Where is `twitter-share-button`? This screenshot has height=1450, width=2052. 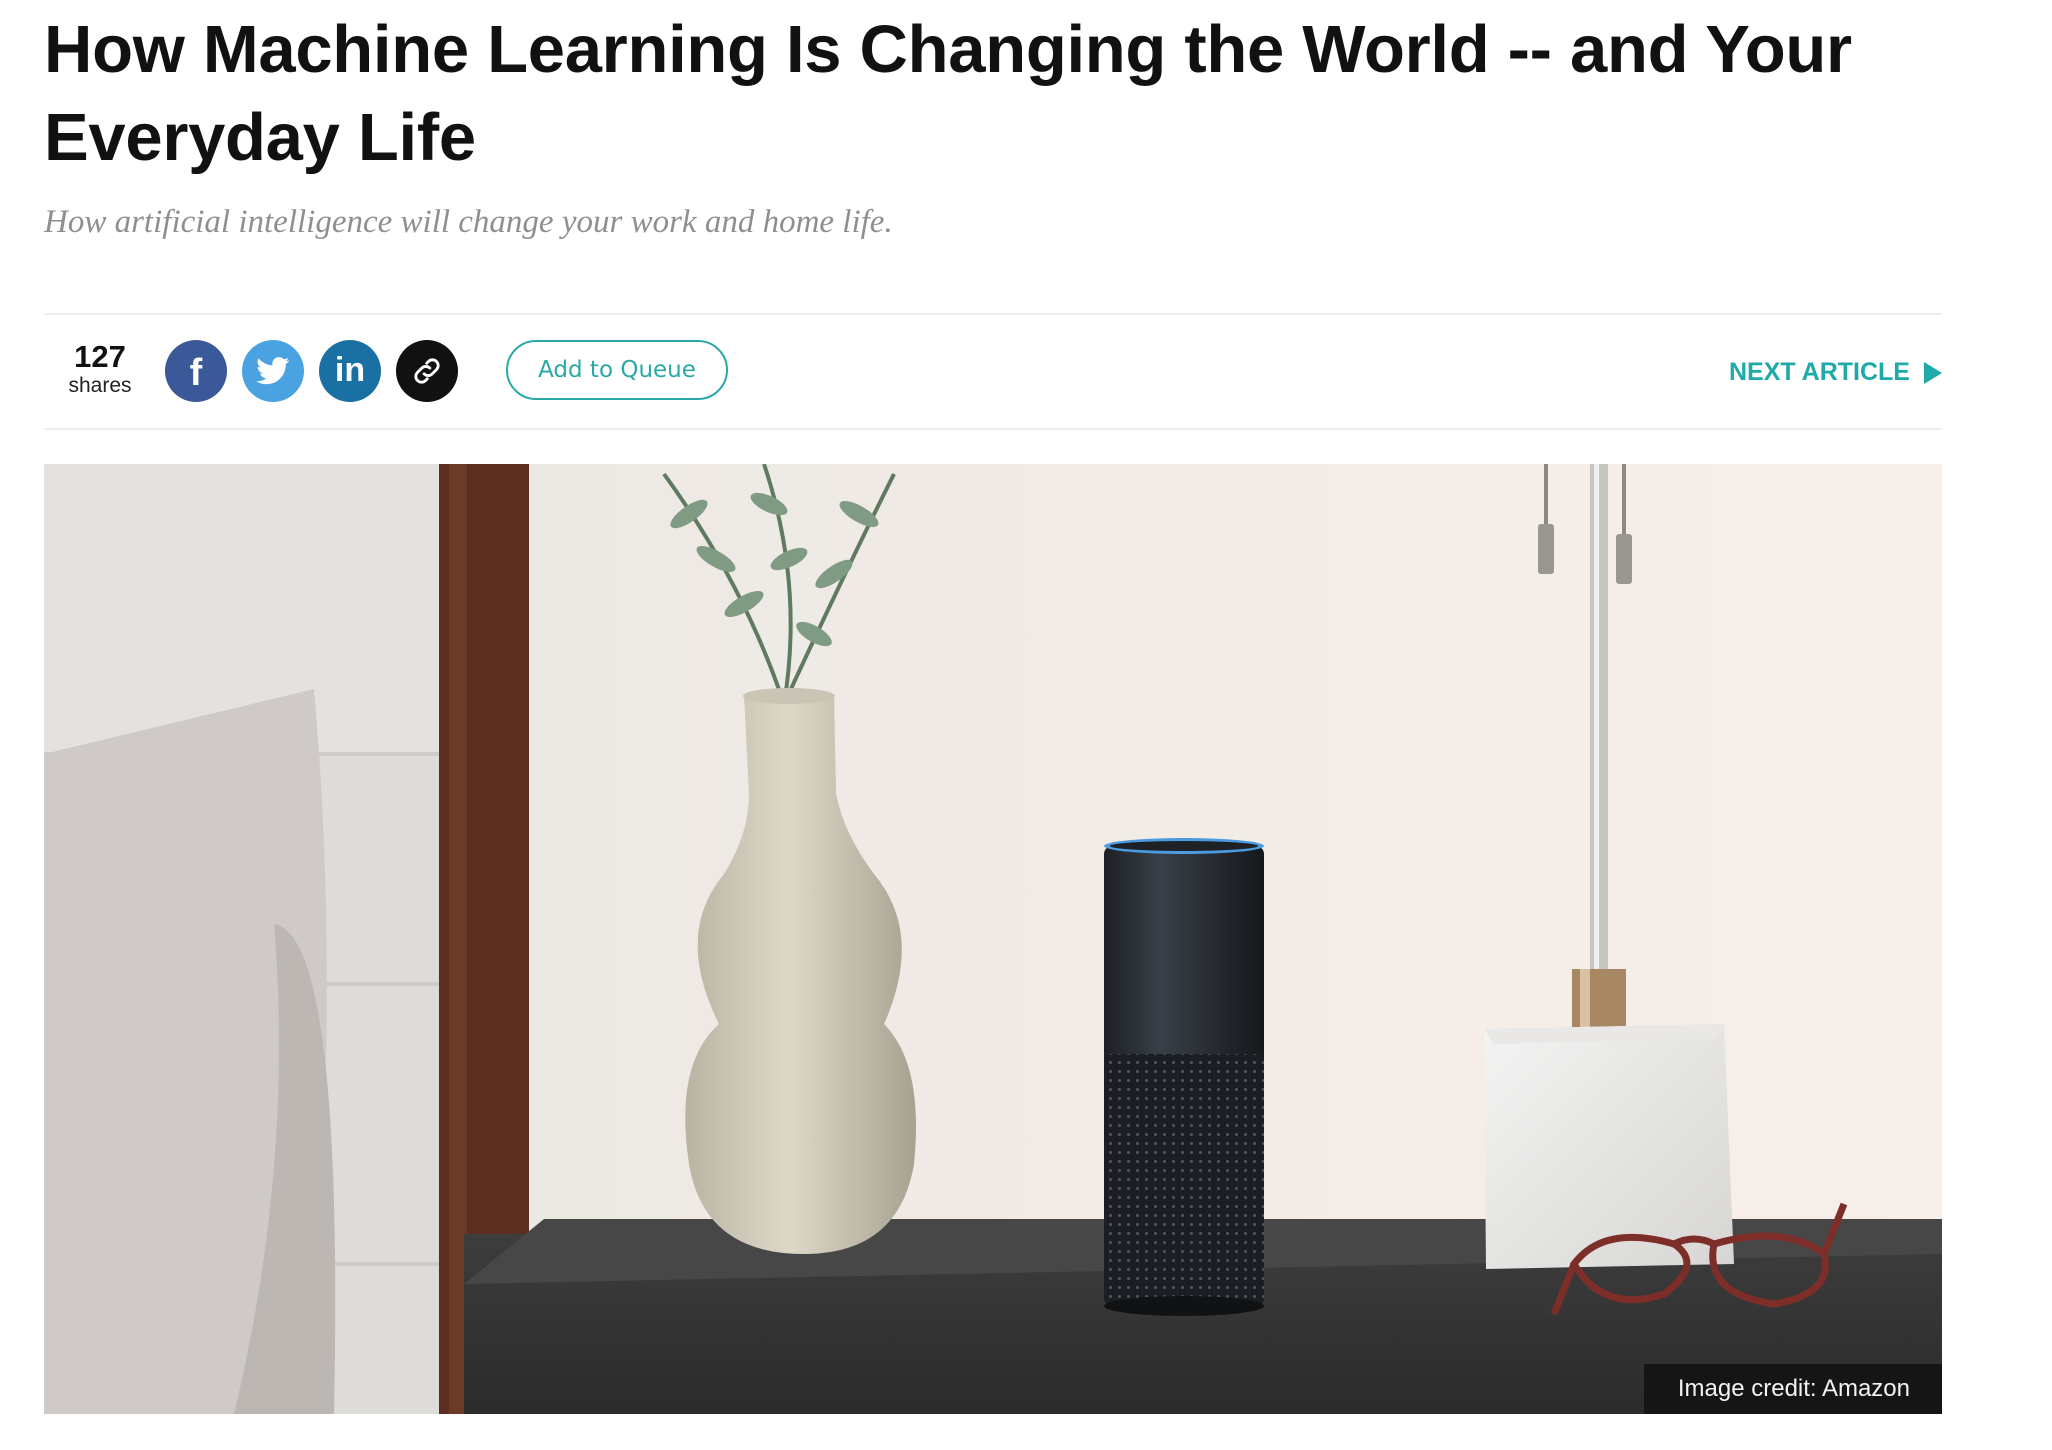
twitter-share-button is located at coordinates (273, 371).